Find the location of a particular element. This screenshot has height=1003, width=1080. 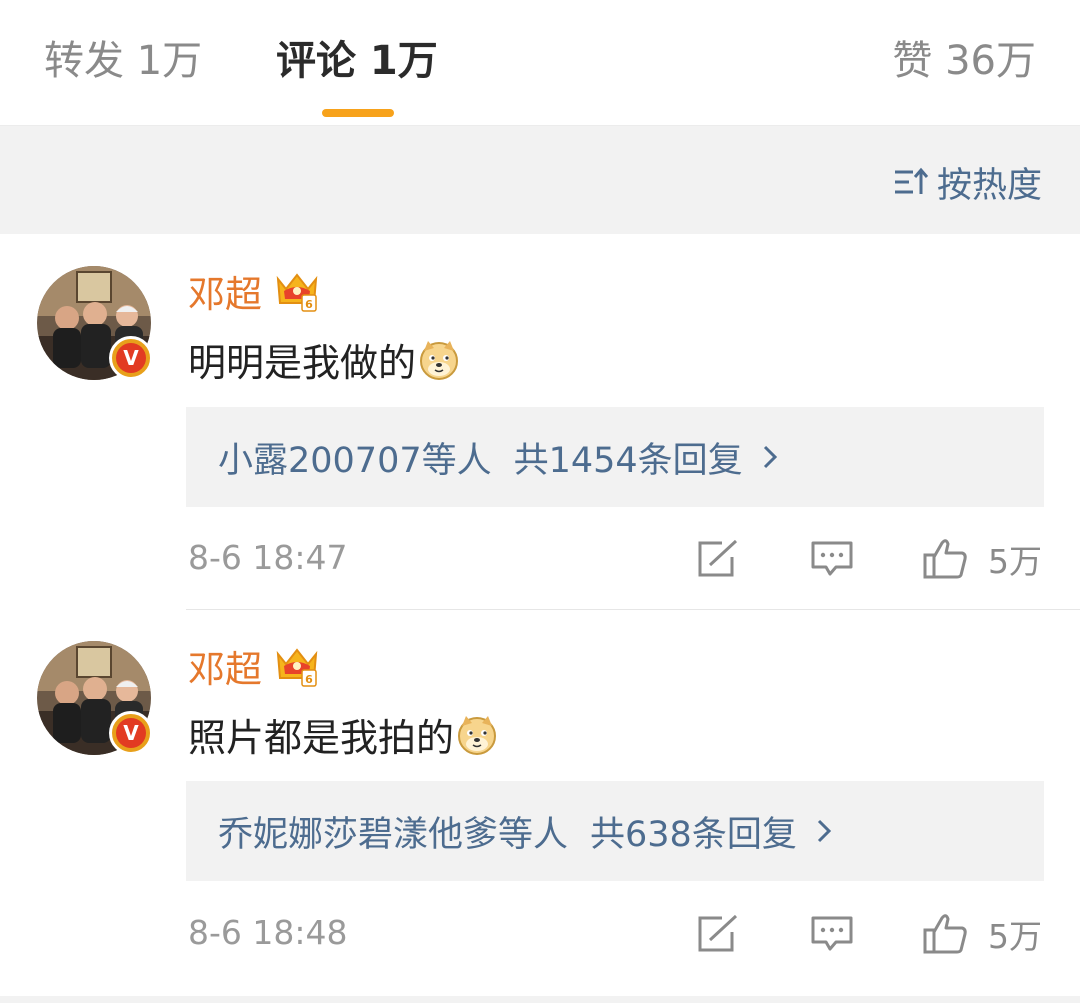

comment-meta: 8-6 18:48 5万 is located at coordinates (540, 934).